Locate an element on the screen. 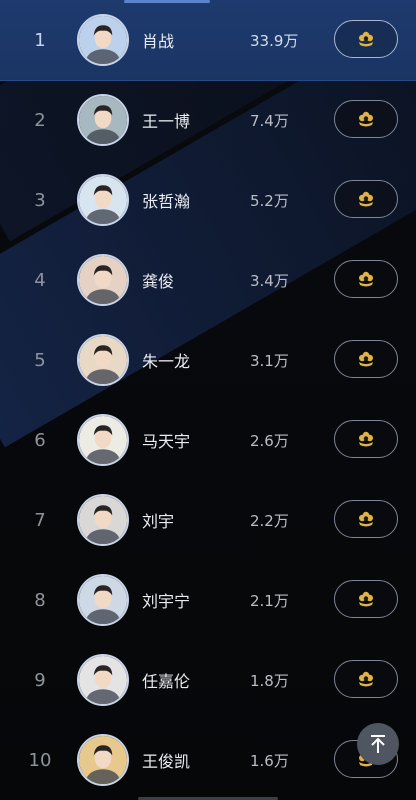  celebrity-name: 龚俊 is located at coordinates (158, 281).